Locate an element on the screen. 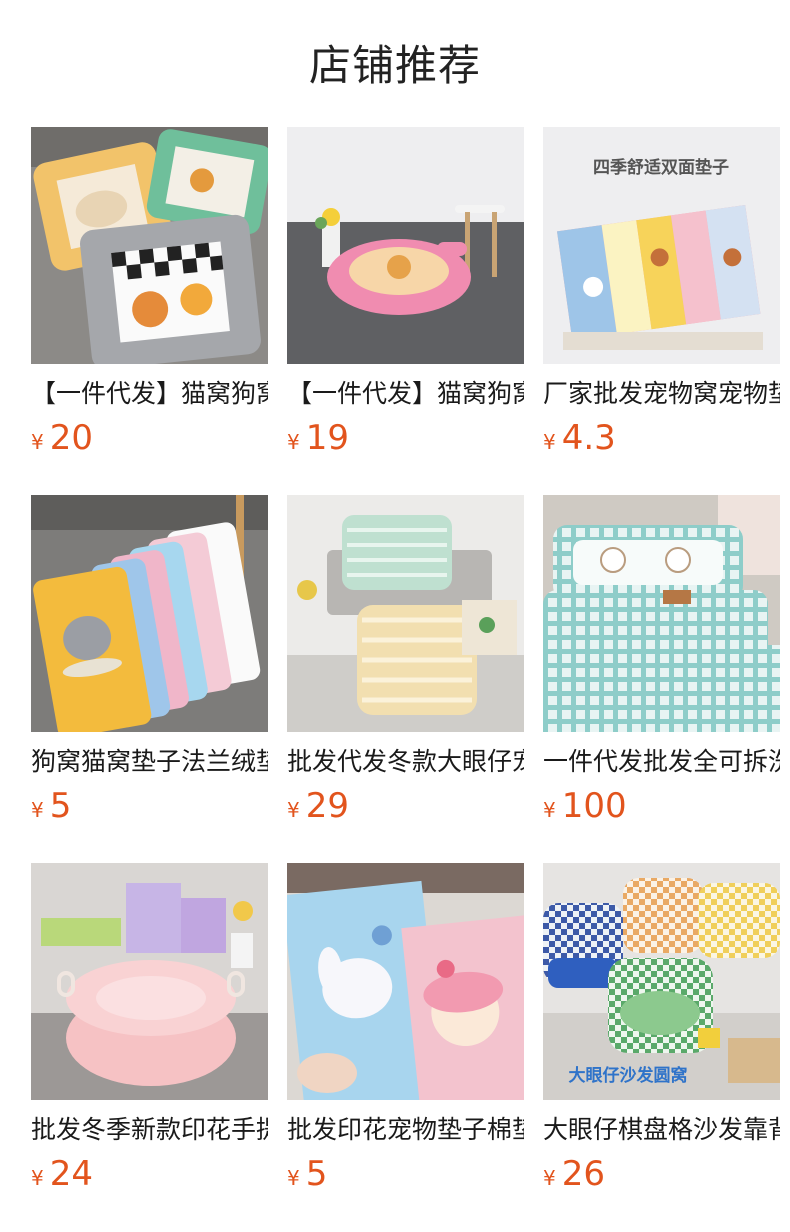 This screenshot has height=1232, width=790. product-name: 批发代发冬款大眼仔宠 is located at coordinates (405, 762).